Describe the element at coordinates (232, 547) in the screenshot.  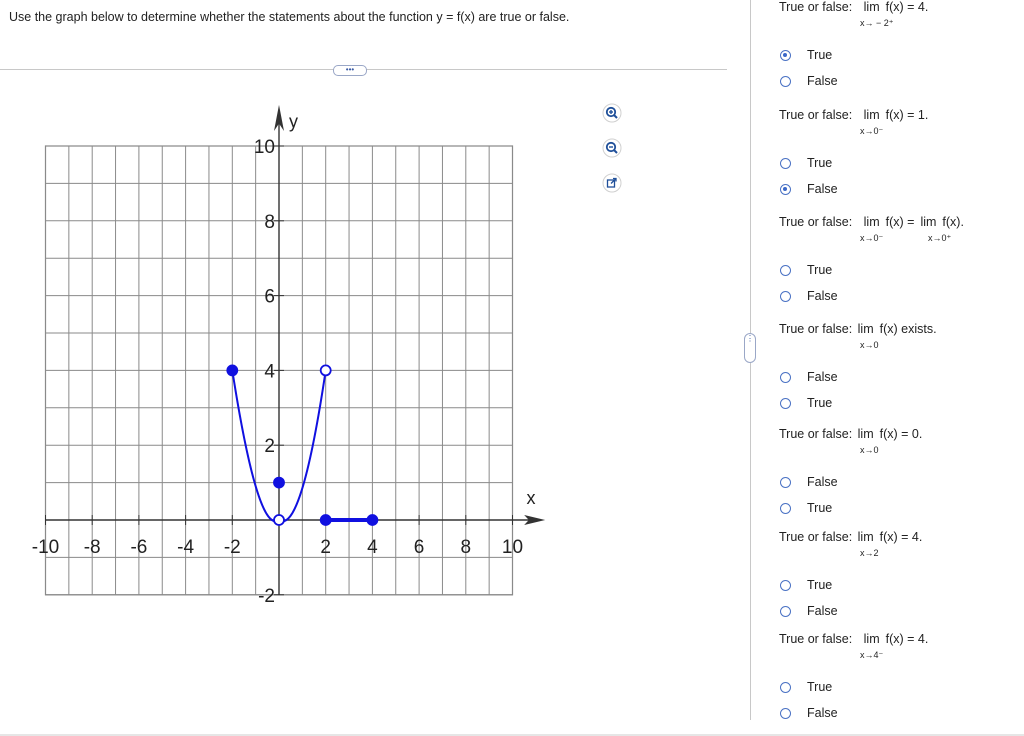
I see `x-tick-label: -2` at that location.